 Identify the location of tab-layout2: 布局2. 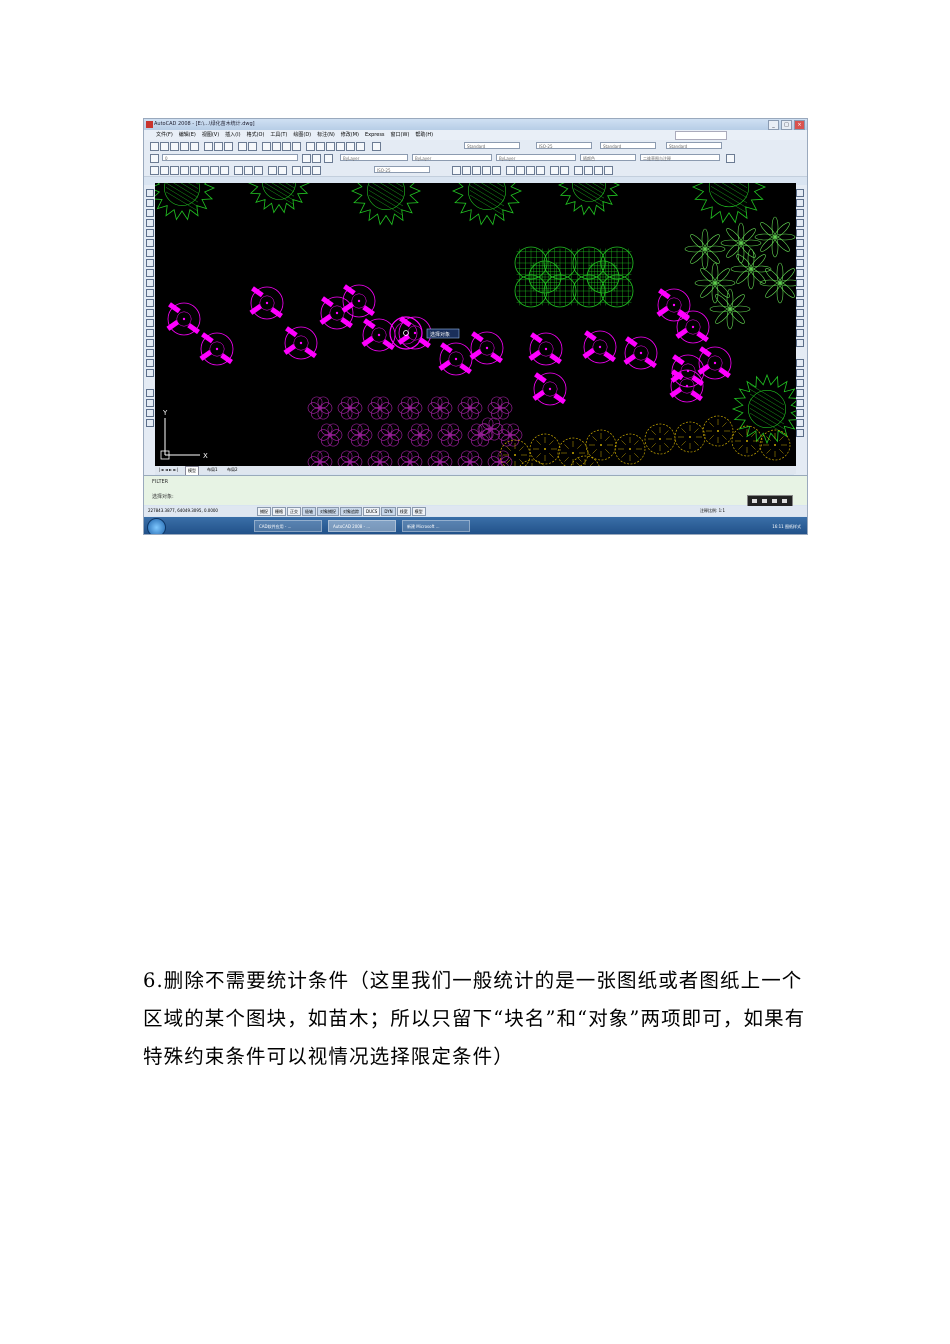
(232, 470).